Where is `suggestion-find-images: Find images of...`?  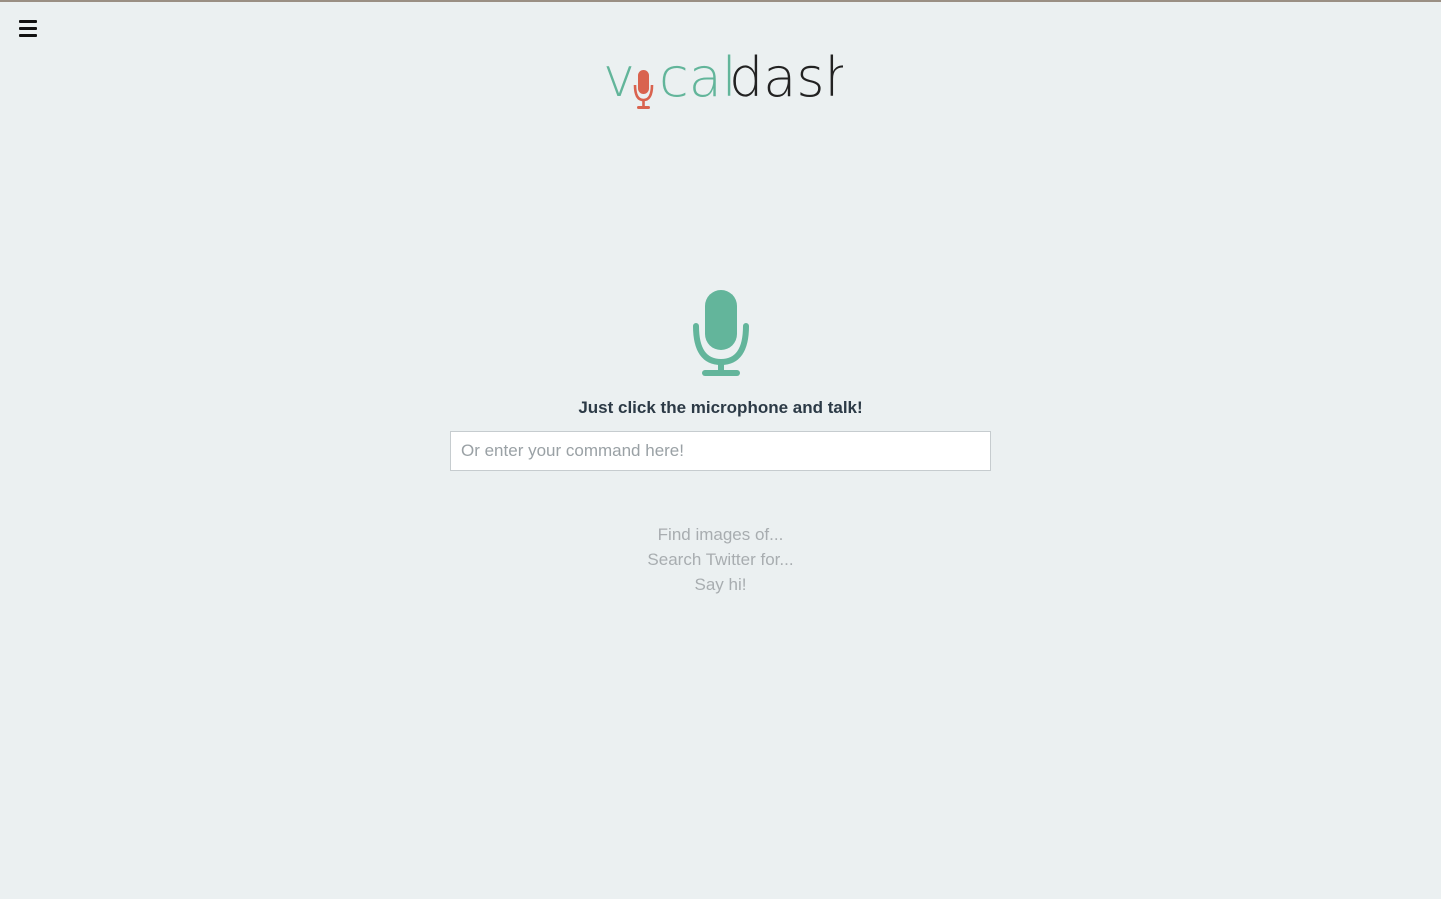 suggestion-find-images: Find images of... is located at coordinates (720, 534).